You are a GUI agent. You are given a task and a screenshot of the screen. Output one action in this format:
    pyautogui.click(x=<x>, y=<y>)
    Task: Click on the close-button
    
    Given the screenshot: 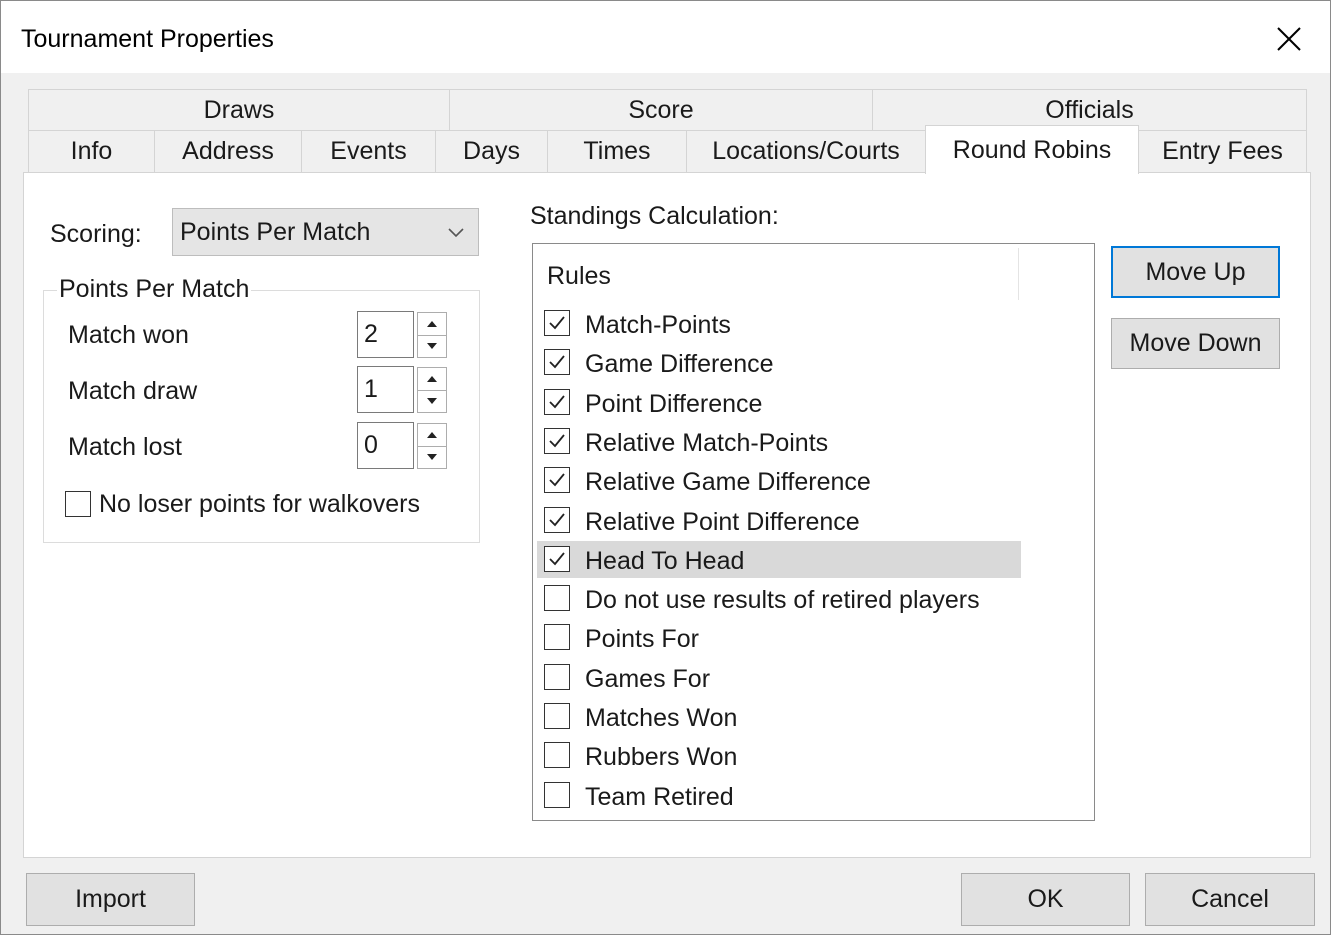 What is the action you would take?
    pyautogui.click(x=1289, y=39)
    